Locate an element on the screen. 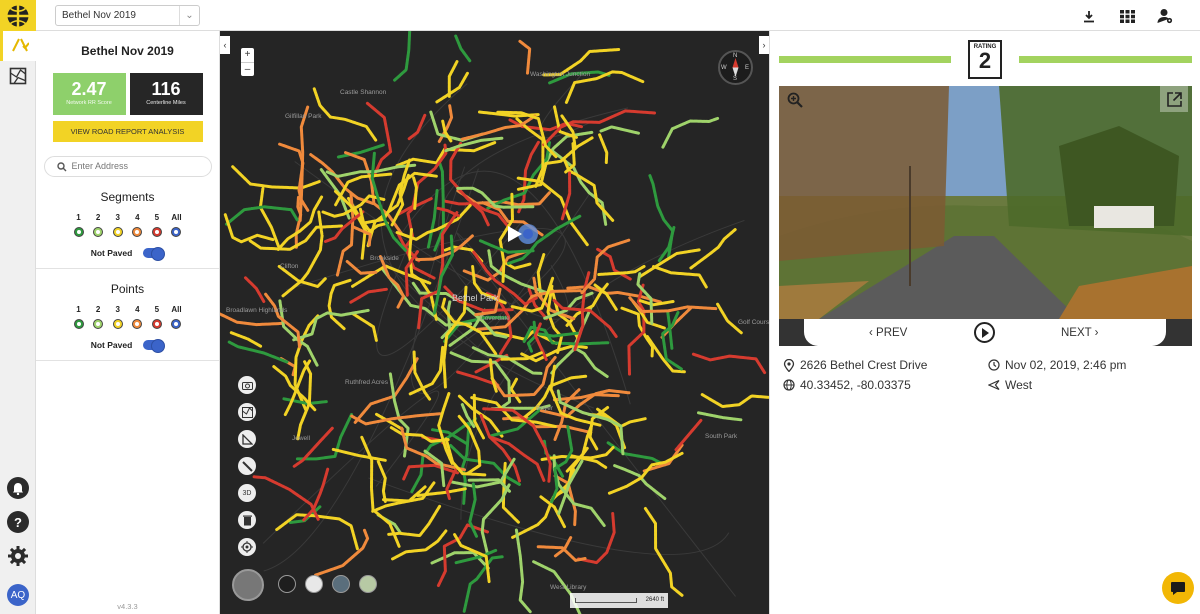  point-radio-all is located at coordinates (176, 324).